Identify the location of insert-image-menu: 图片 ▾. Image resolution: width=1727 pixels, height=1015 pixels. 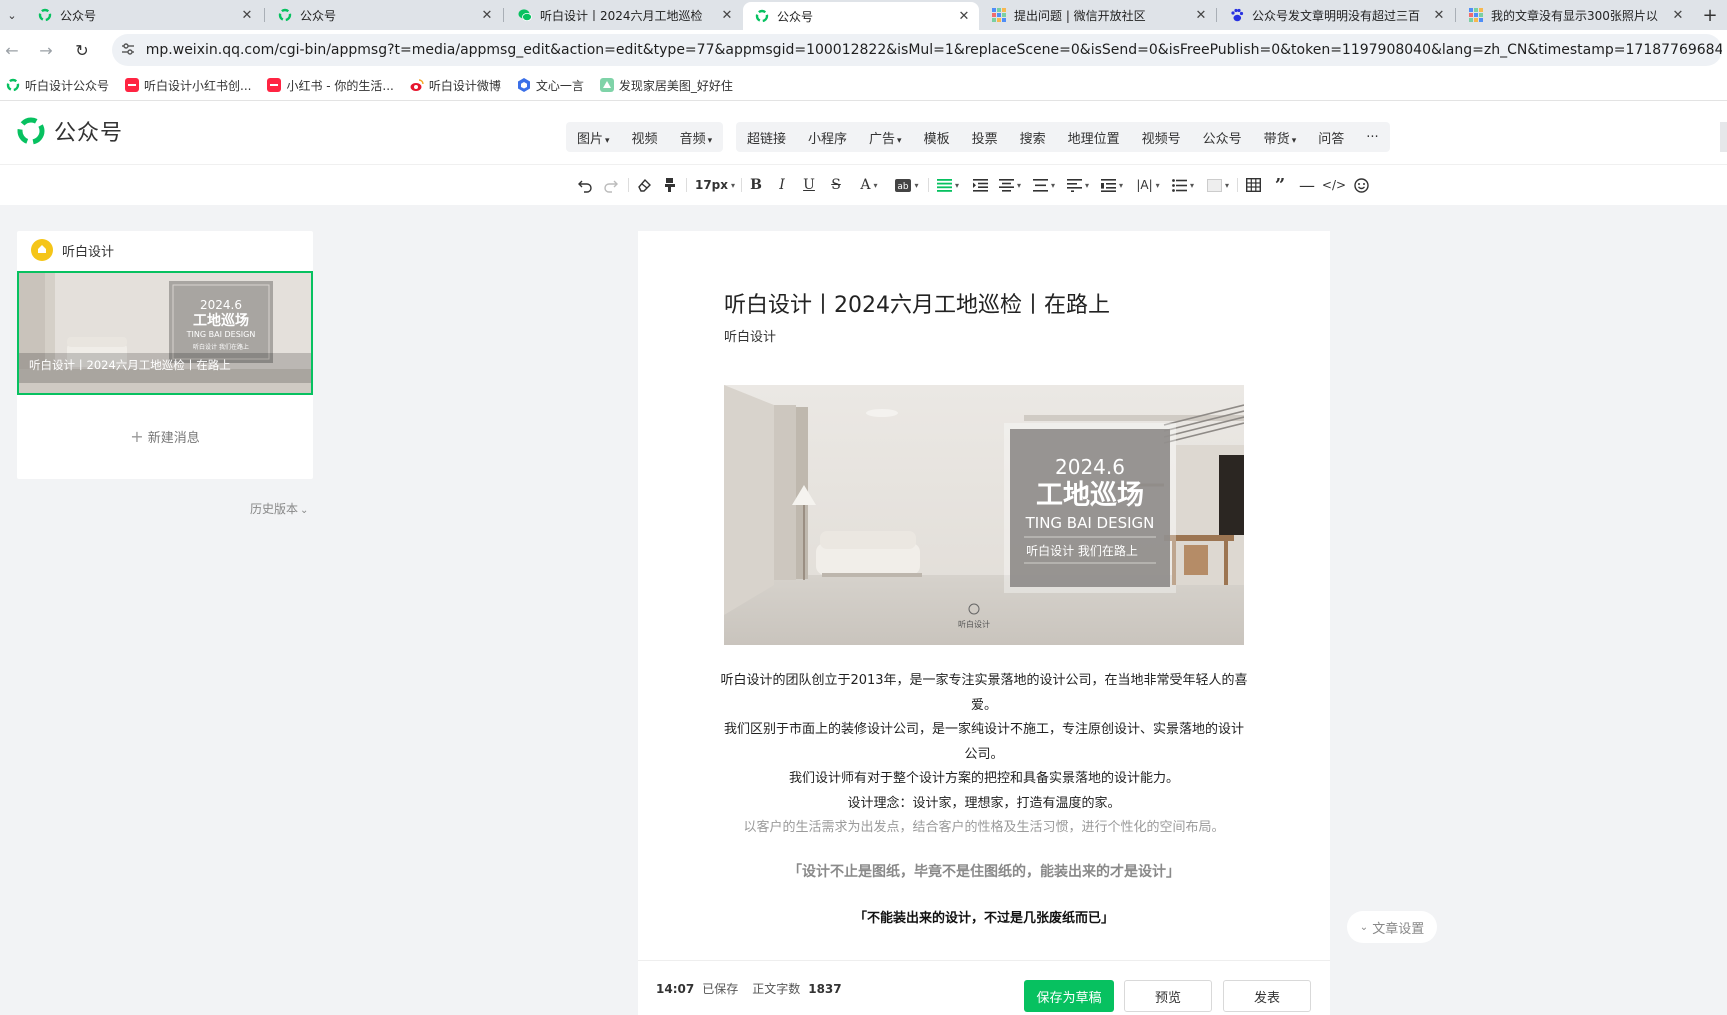
(593, 137).